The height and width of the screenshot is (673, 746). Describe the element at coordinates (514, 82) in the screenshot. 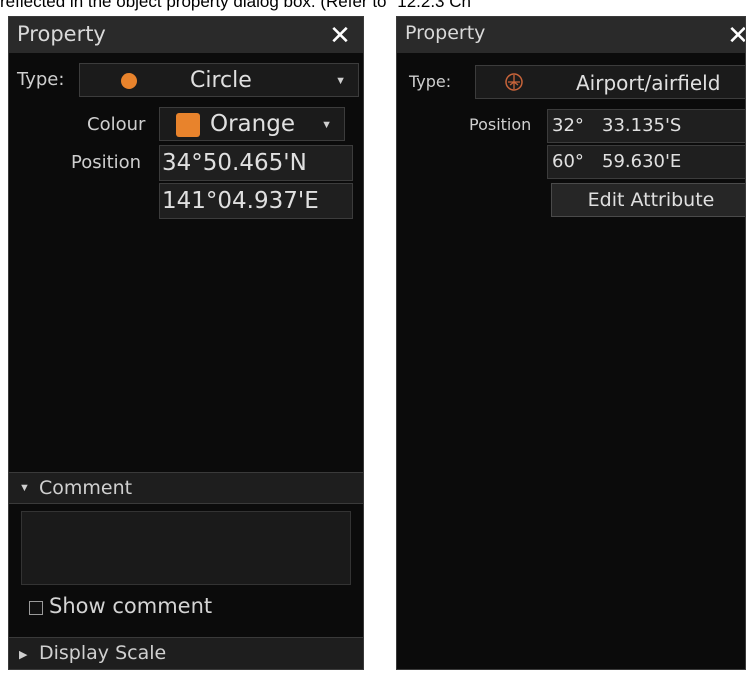

I see `airport-icon` at that location.